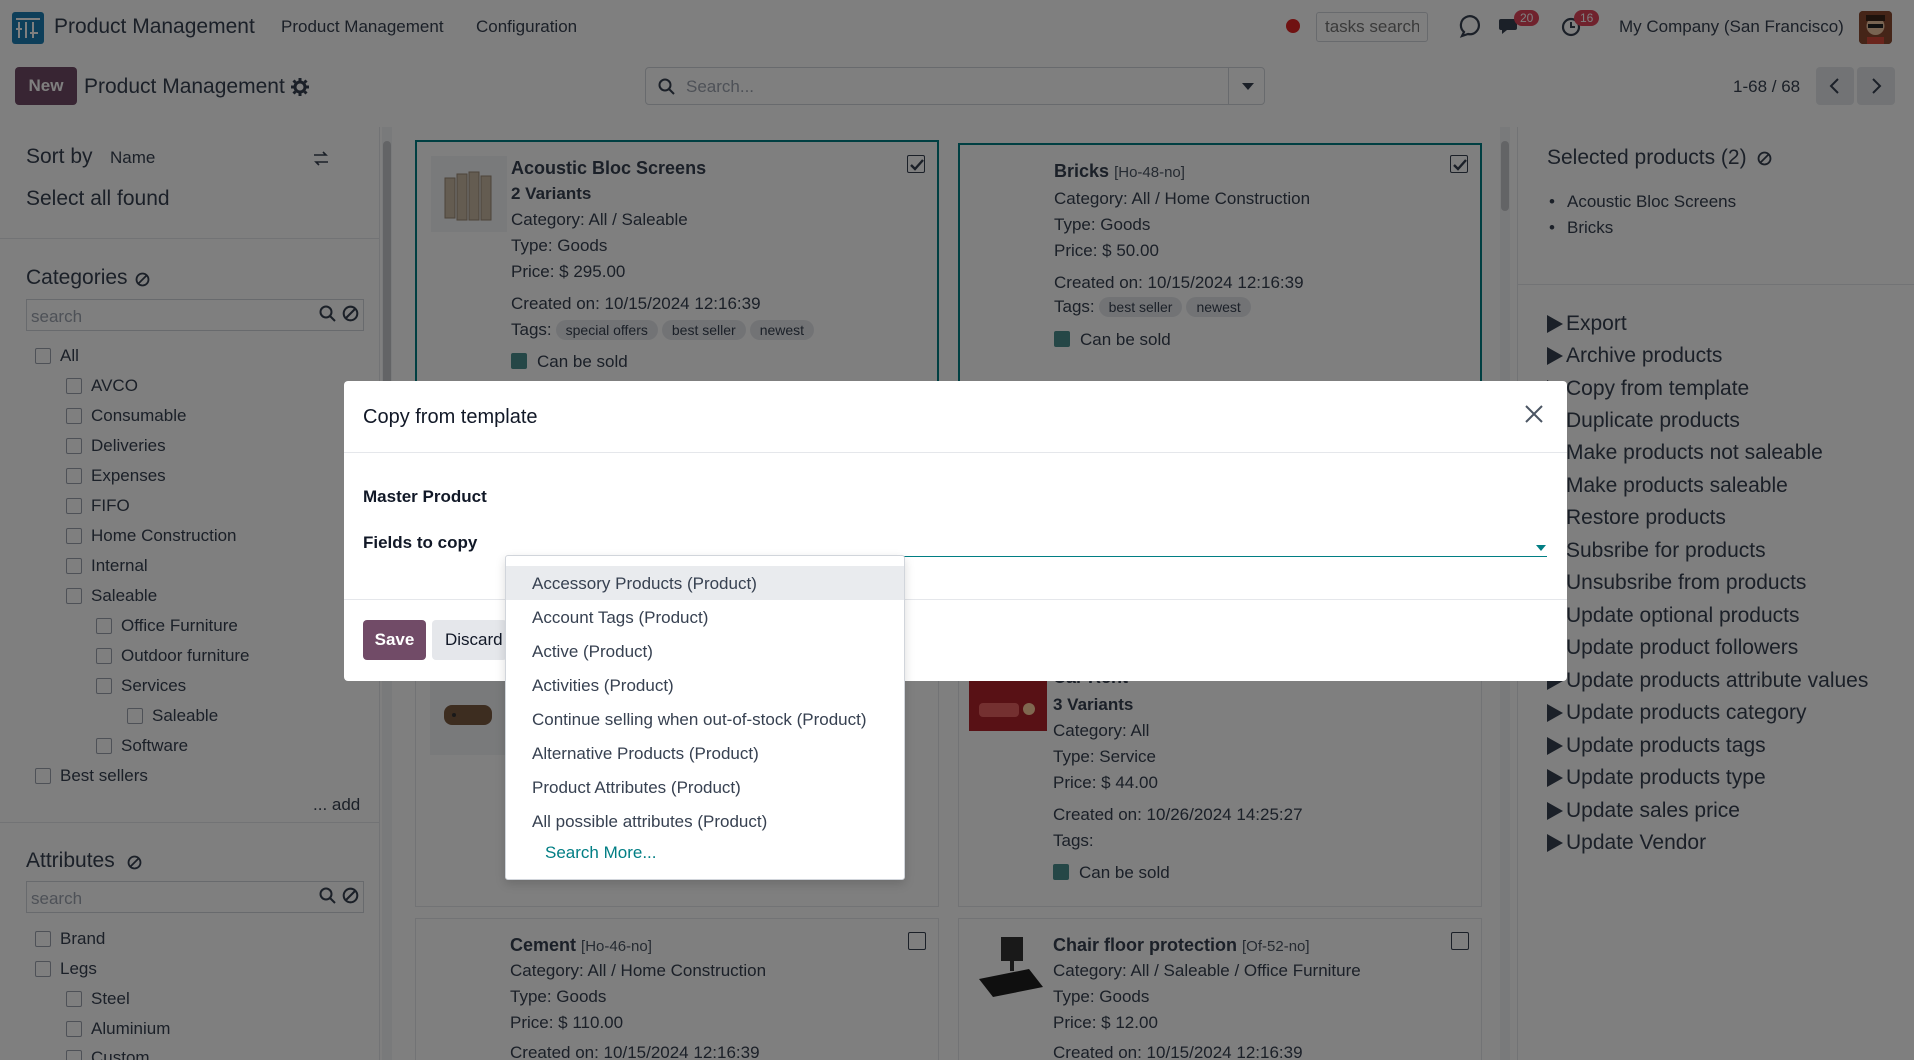 This screenshot has height=1060, width=1914. I want to click on dropdown-option: Alternative Products (Product), so click(705, 753).